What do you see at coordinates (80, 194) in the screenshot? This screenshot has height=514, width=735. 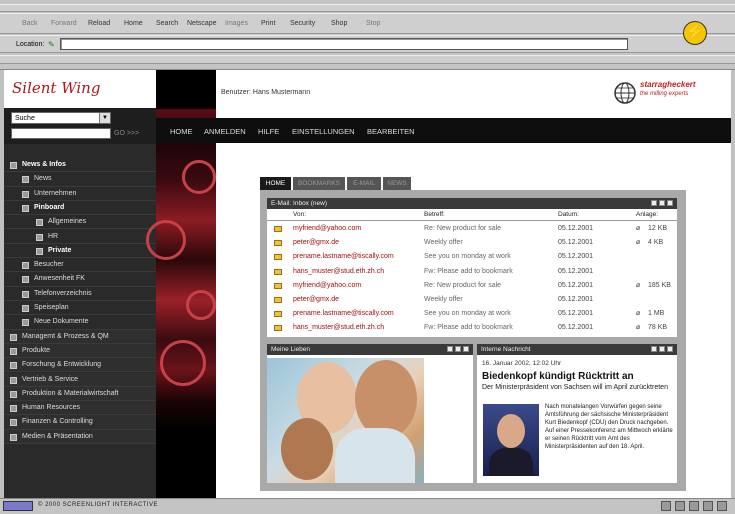 I see `sidebar-item: Unternehmen` at bounding box center [80, 194].